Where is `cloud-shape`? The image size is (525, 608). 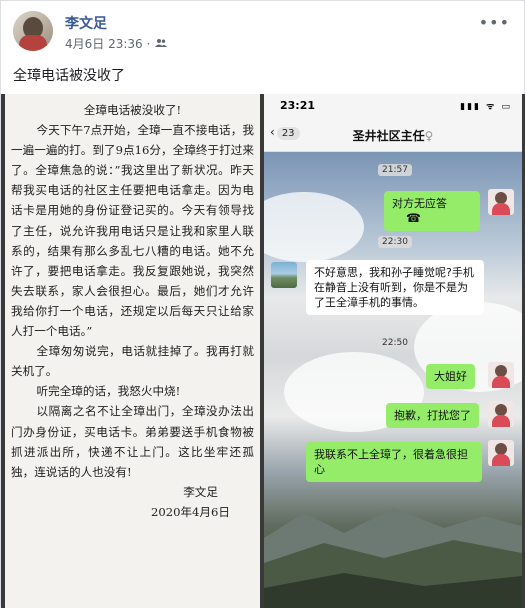
cloud-shape is located at coordinates (314, 227).